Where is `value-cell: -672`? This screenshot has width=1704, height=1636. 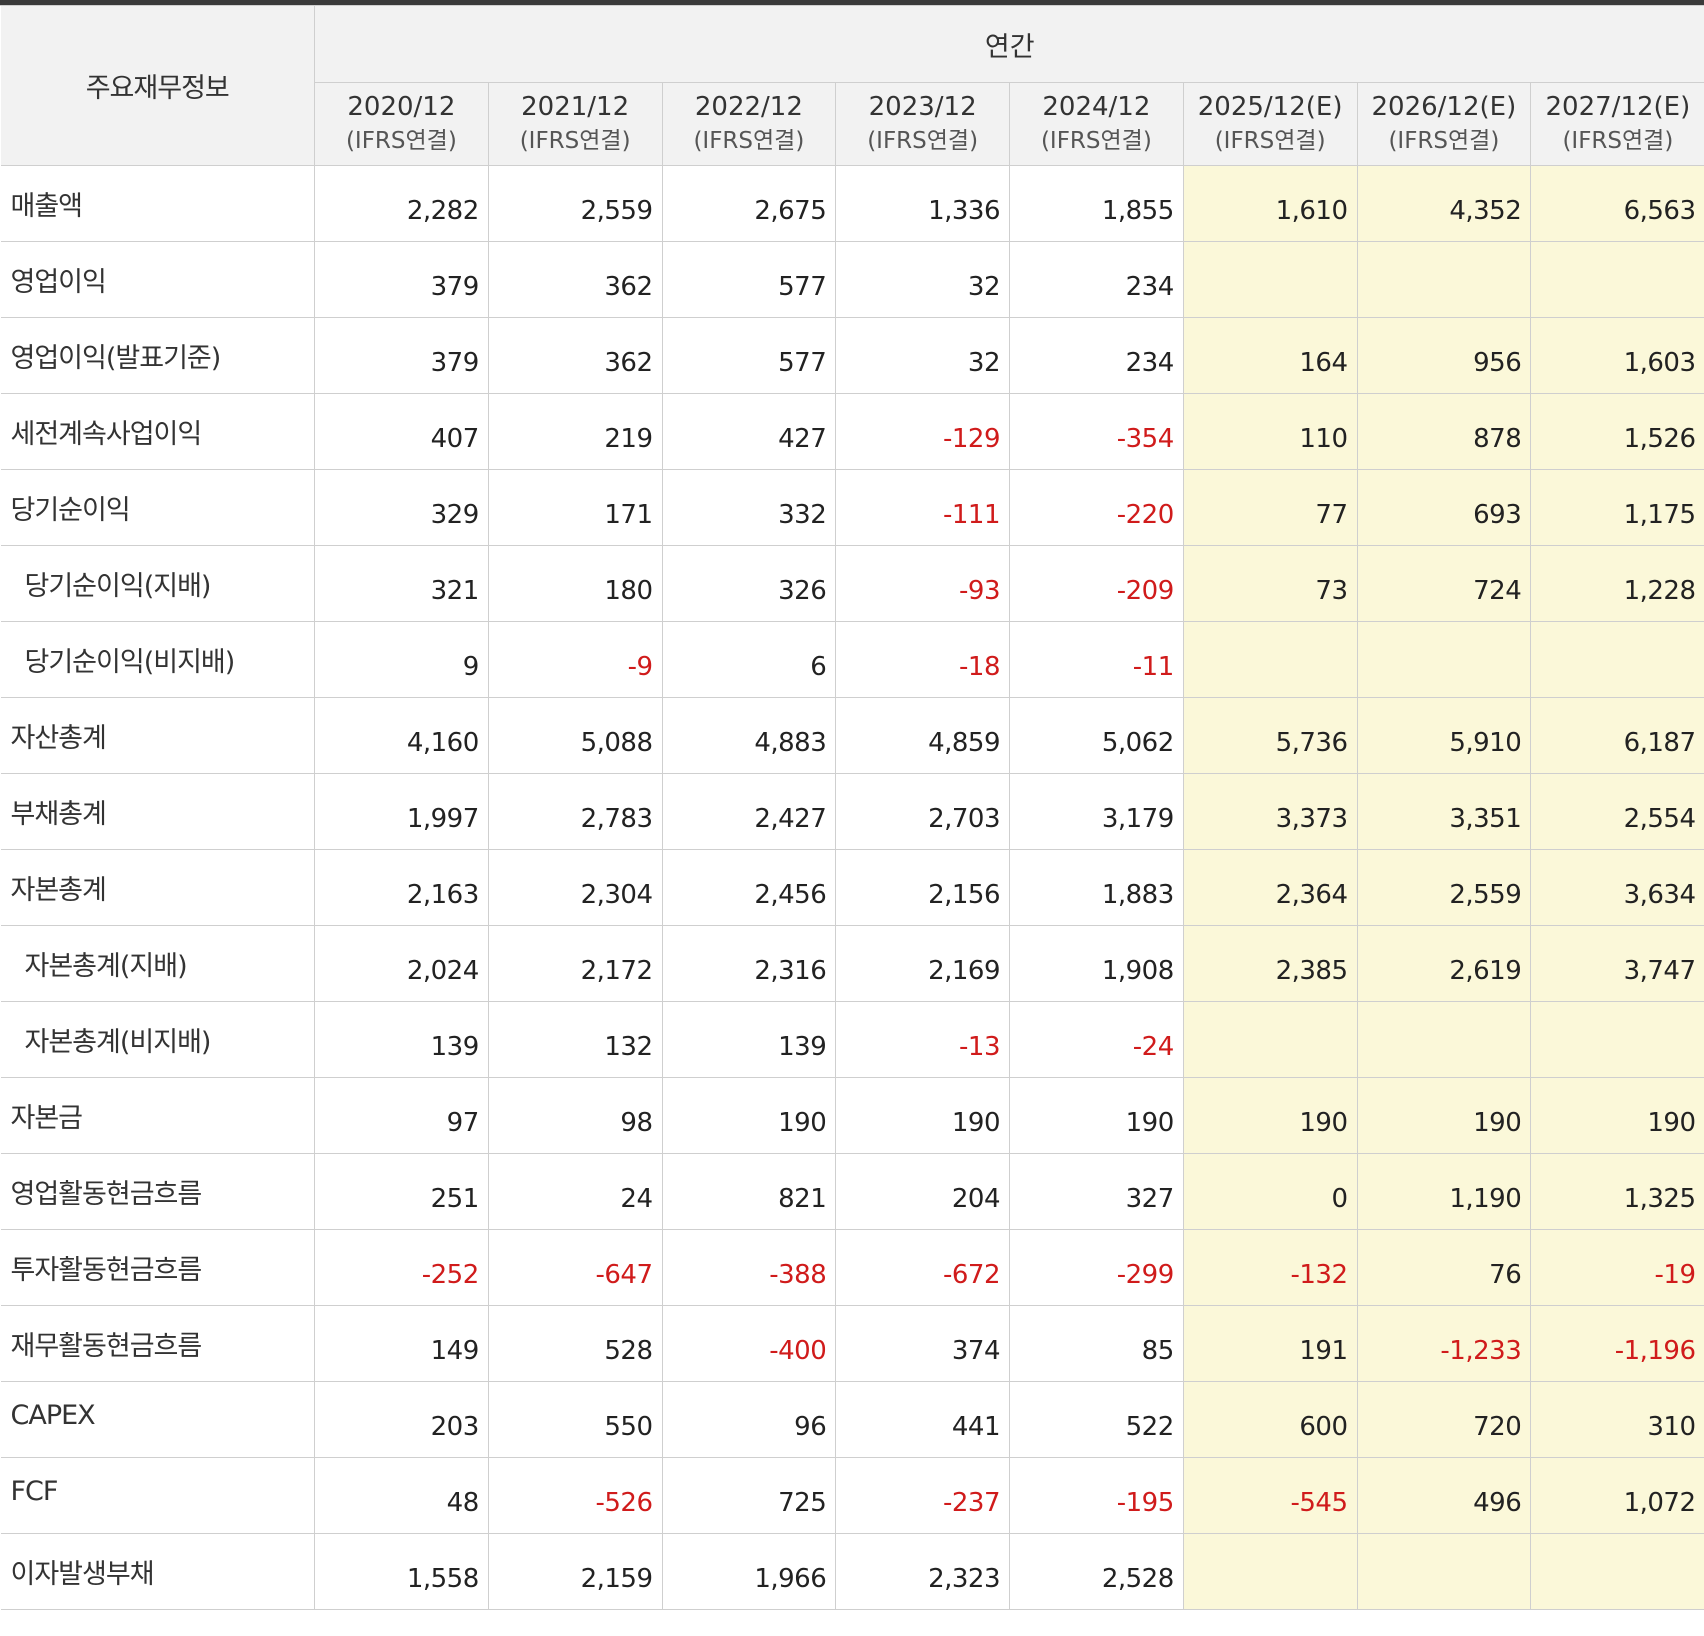 value-cell: -672 is located at coordinates (922, 1267).